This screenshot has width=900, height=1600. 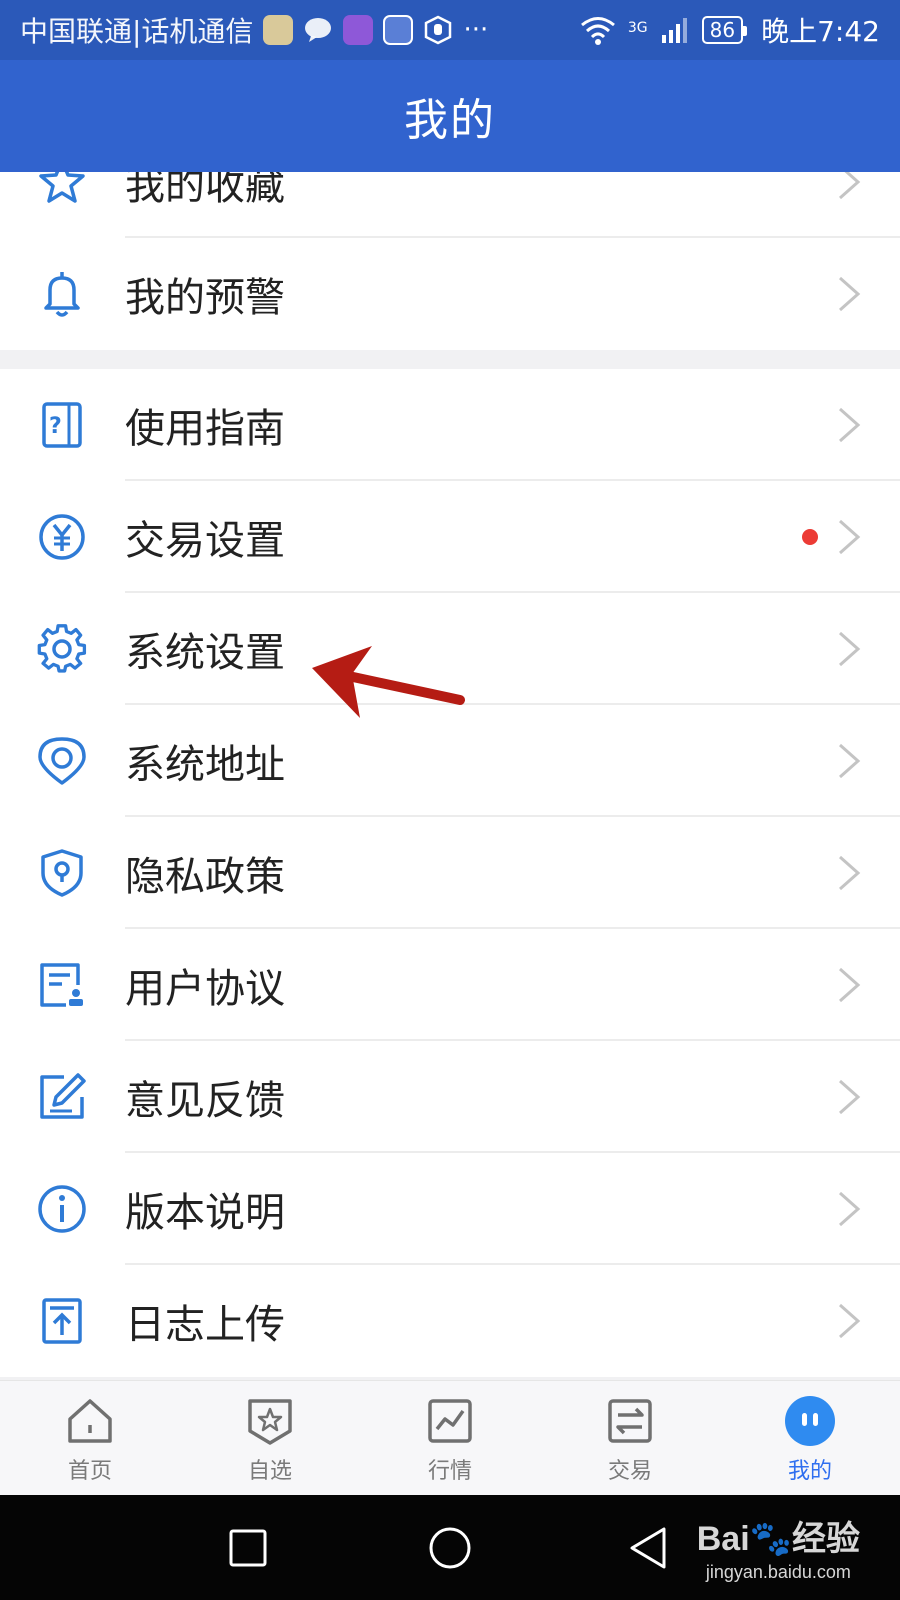 I want to click on tab-home: 首页, so click(x=90, y=1438).